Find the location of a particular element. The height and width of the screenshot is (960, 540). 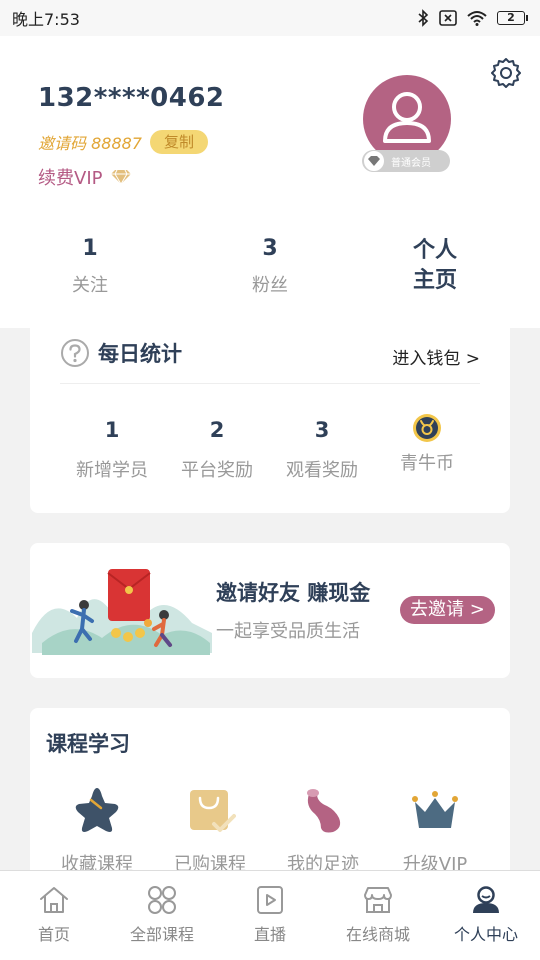

purchased-courses-item: 已购课程 is located at coordinates (210, 830).